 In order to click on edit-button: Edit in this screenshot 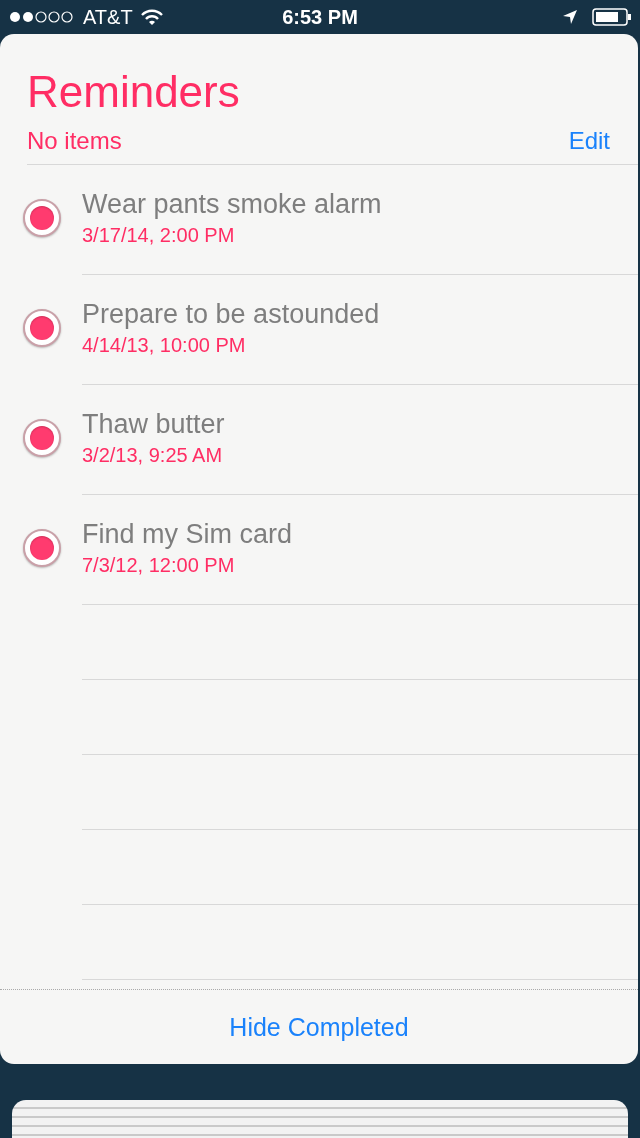, I will do `click(589, 141)`.